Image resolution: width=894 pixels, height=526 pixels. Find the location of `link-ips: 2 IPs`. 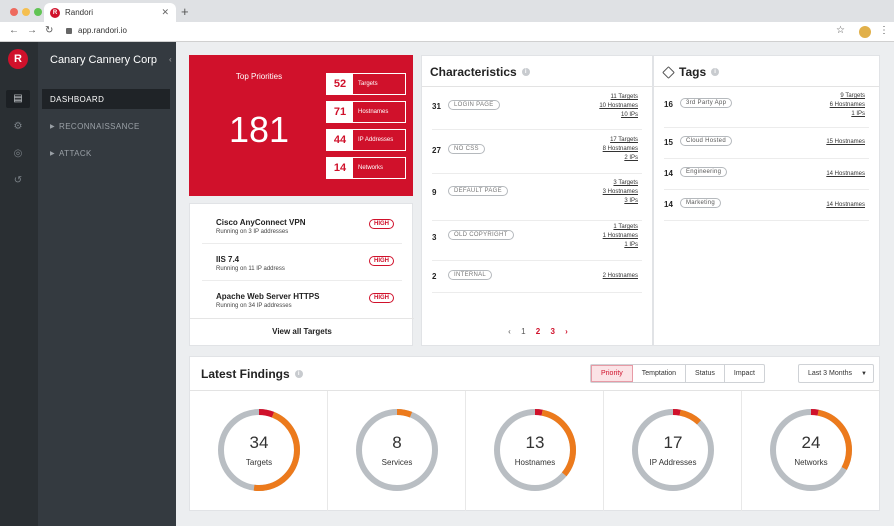

link-ips: 2 IPs is located at coordinates (620, 158).